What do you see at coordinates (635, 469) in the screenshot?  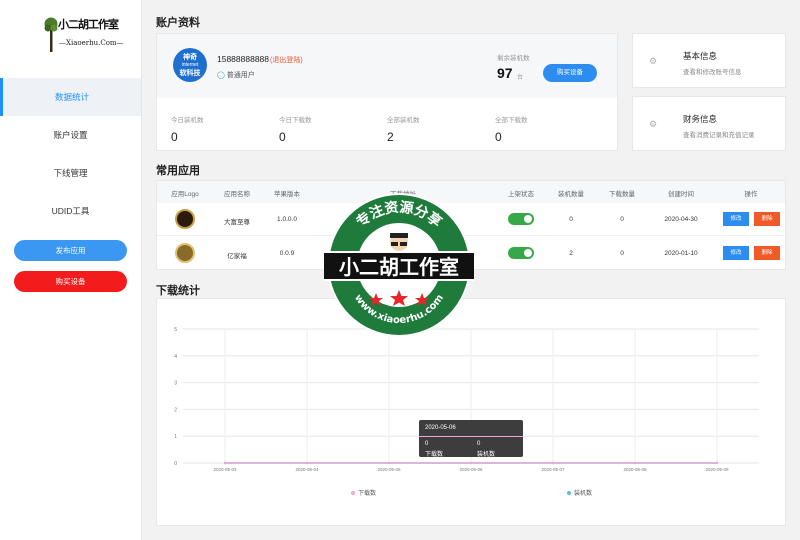 I see `x-tick-label: 2020-05-08` at bounding box center [635, 469].